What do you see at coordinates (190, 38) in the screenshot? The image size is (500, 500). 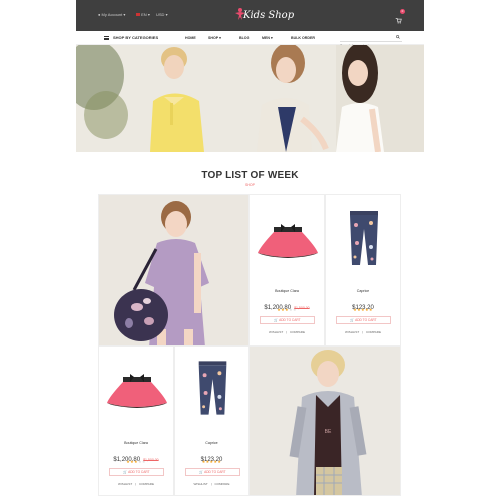 I see `nav-home: HOME` at bounding box center [190, 38].